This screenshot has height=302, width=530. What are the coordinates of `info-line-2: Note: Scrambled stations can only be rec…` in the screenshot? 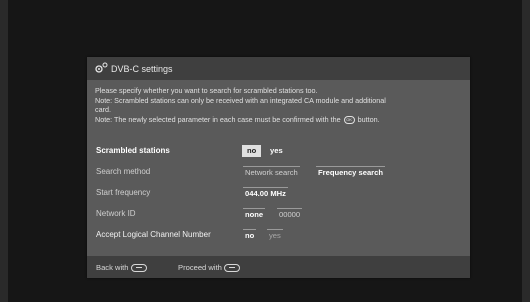 It's located at (240, 100).